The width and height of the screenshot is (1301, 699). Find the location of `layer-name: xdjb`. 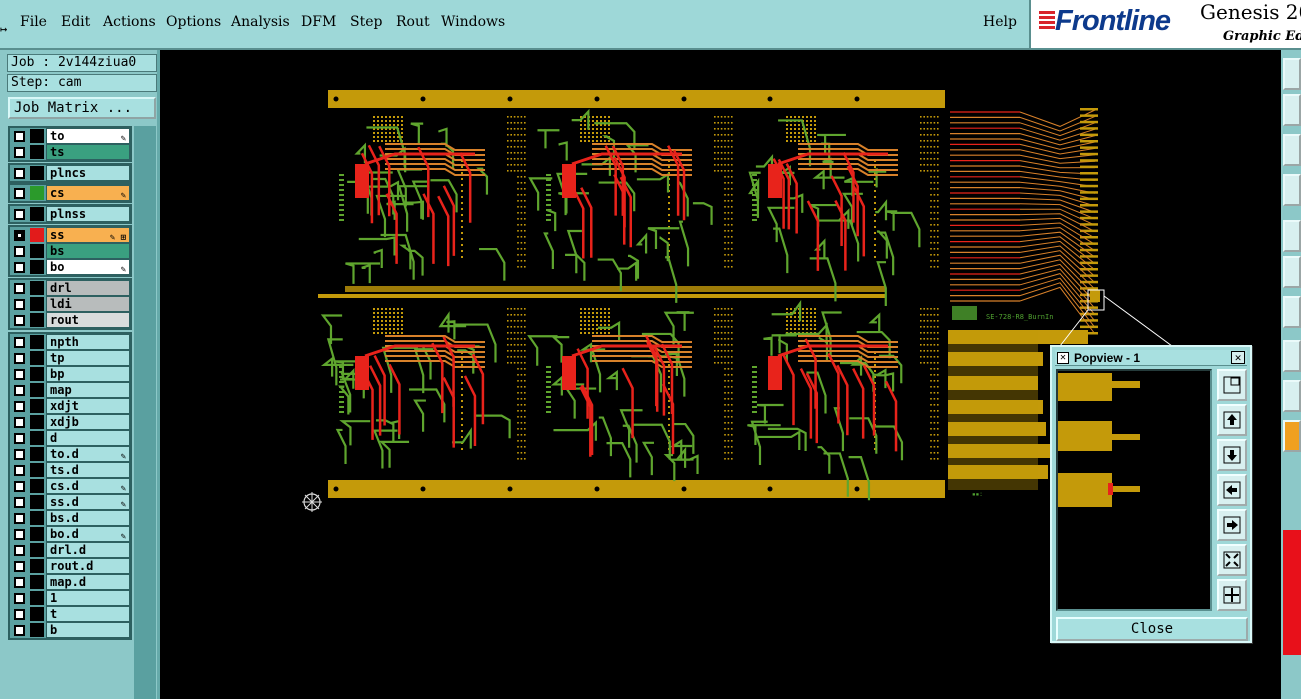

layer-name: xdjb is located at coordinates (88, 422).